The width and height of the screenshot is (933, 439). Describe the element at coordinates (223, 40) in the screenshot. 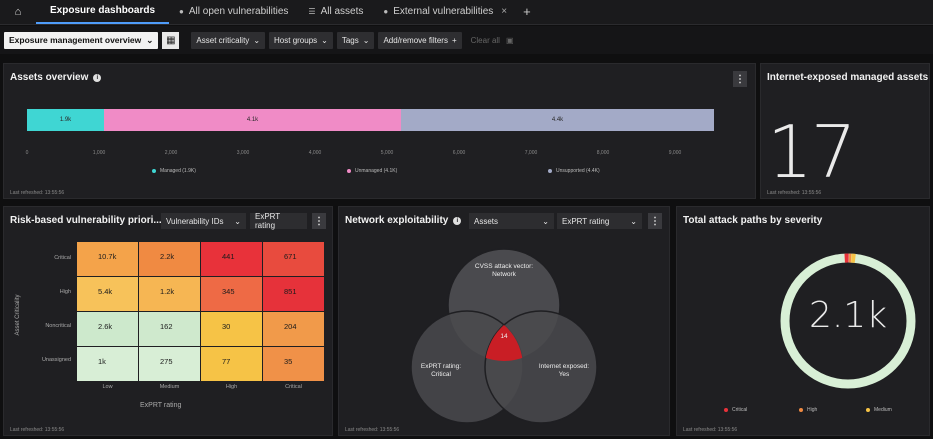

I see `chip-label: Asset criticality` at that location.